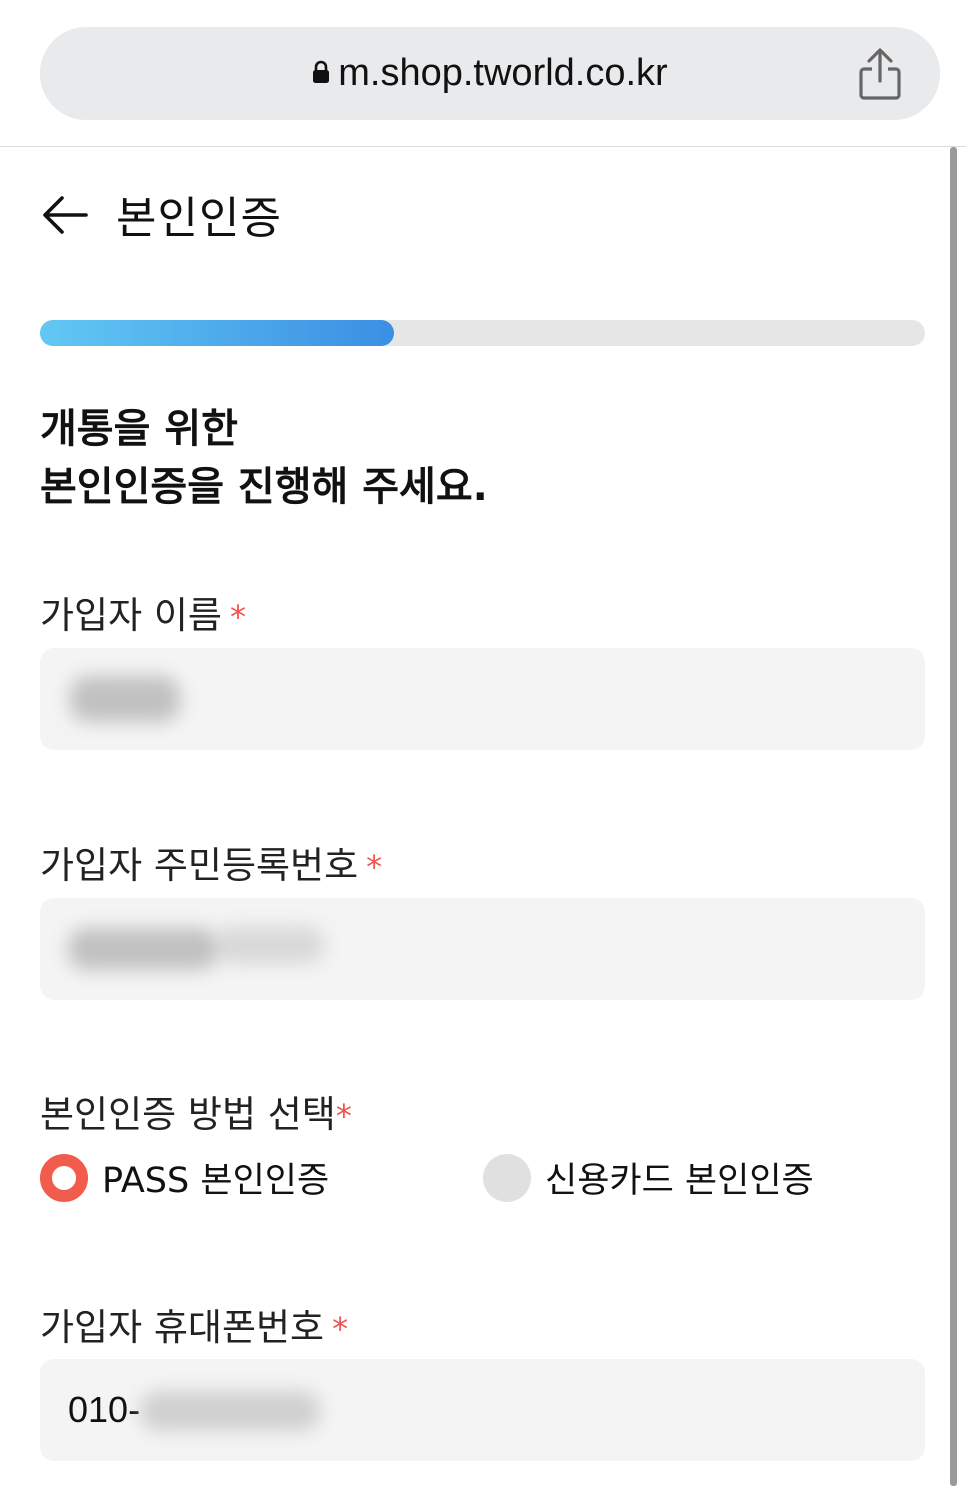 Image resolution: width=966 pixels, height=1486 pixels. I want to click on radio-credit-card: 신용카드 본인인증, so click(648, 1177).